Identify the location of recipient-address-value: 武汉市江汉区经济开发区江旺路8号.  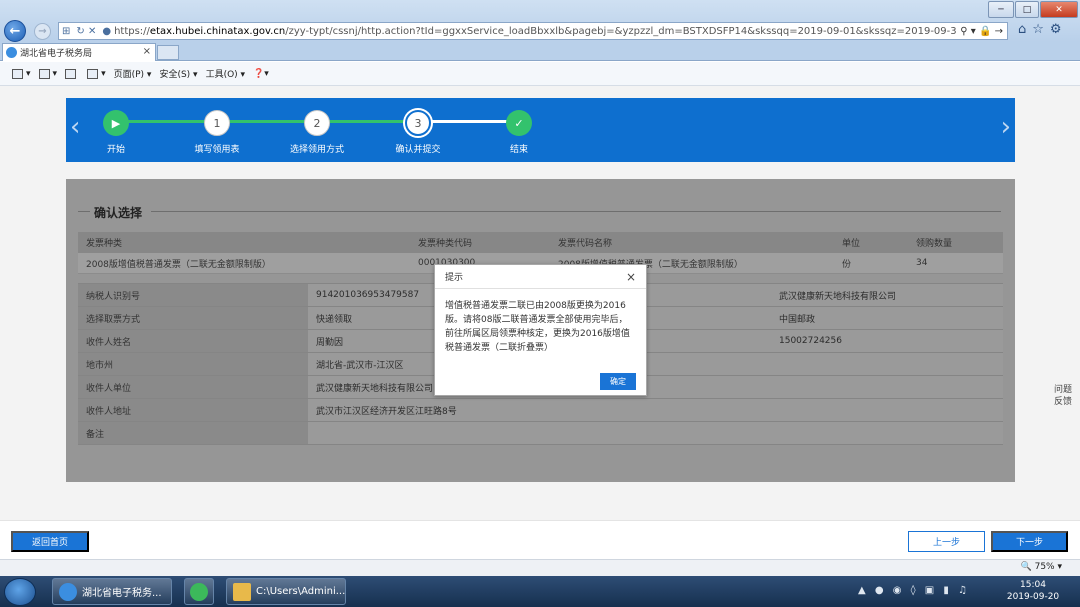
(655, 410).